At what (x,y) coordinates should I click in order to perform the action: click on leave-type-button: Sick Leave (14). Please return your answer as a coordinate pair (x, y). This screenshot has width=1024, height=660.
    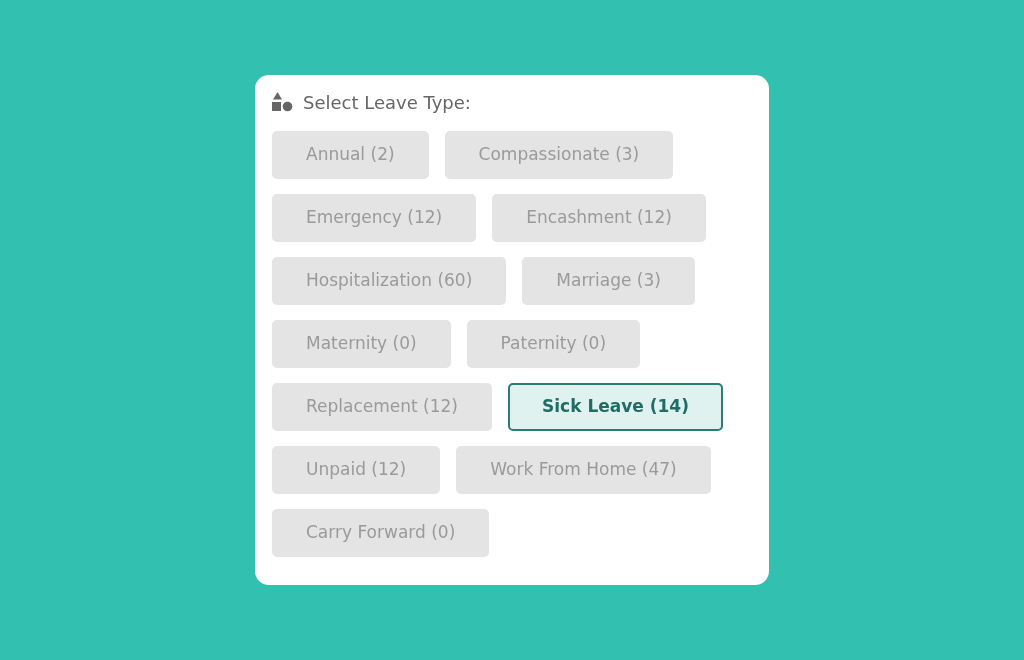
    Looking at the image, I should click on (615, 407).